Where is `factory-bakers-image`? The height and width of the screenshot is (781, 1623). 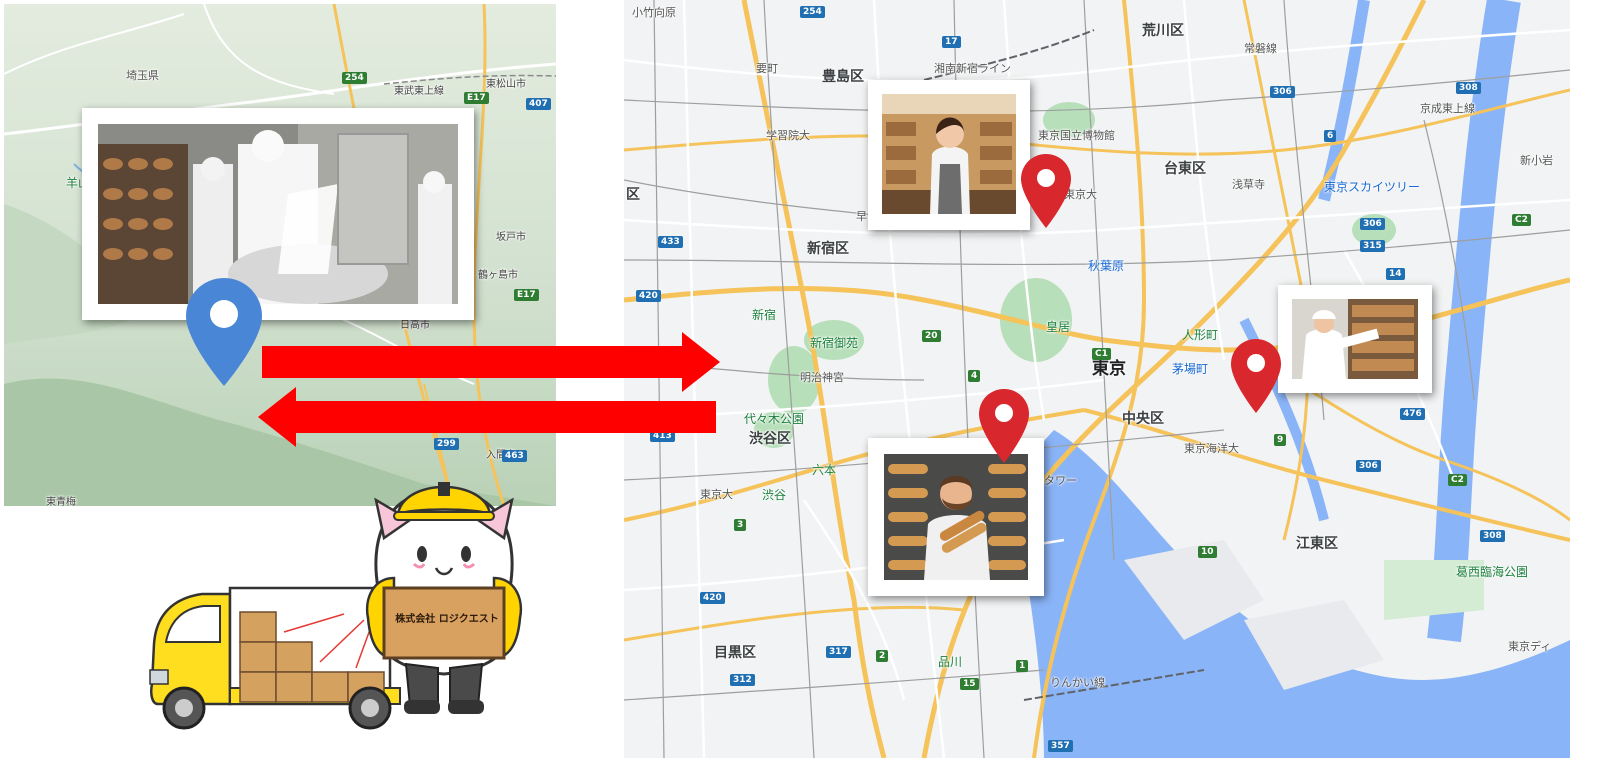
factory-bakers-image is located at coordinates (278, 214).